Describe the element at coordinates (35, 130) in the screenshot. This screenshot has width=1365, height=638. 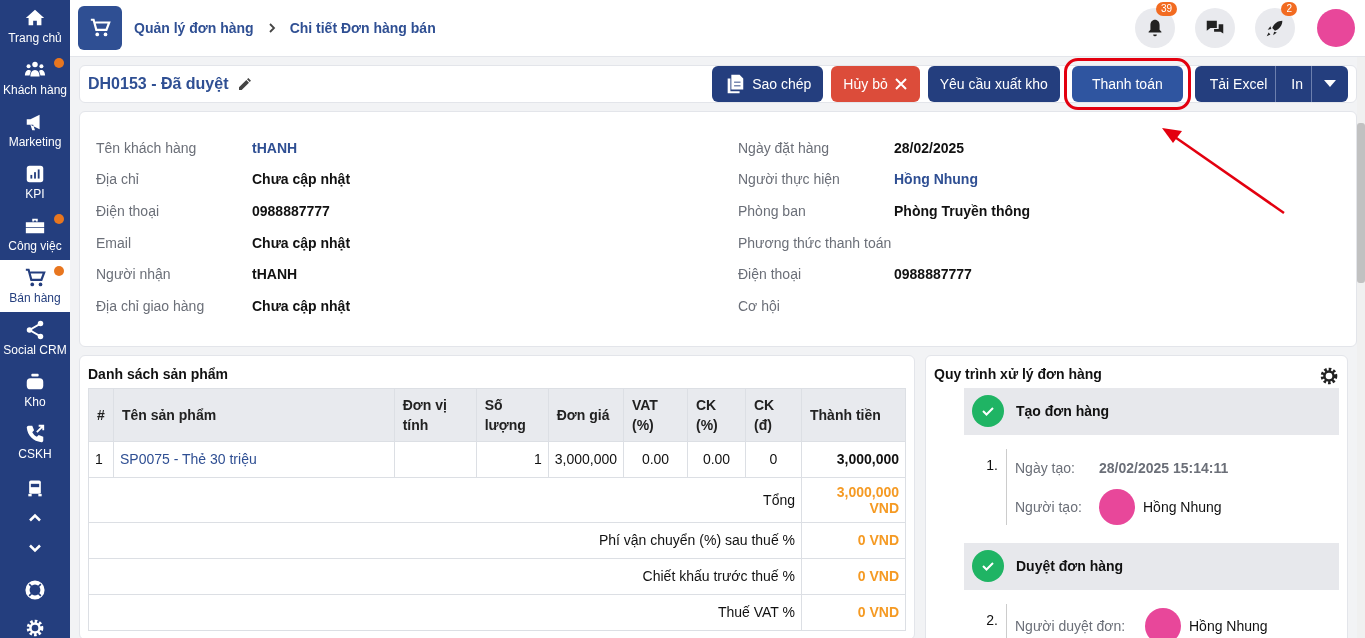
I see `sidebar-item: Marketing` at that location.